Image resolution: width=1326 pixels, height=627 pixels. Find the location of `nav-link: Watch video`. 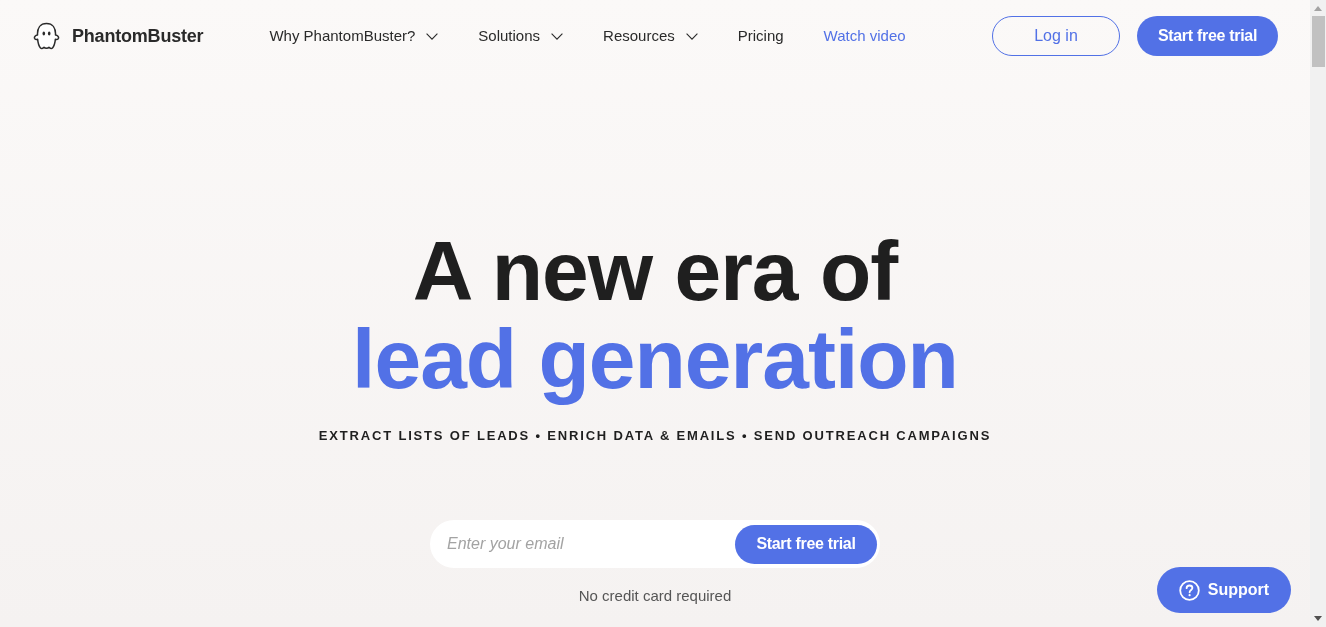

nav-link: Watch video is located at coordinates (864, 36).